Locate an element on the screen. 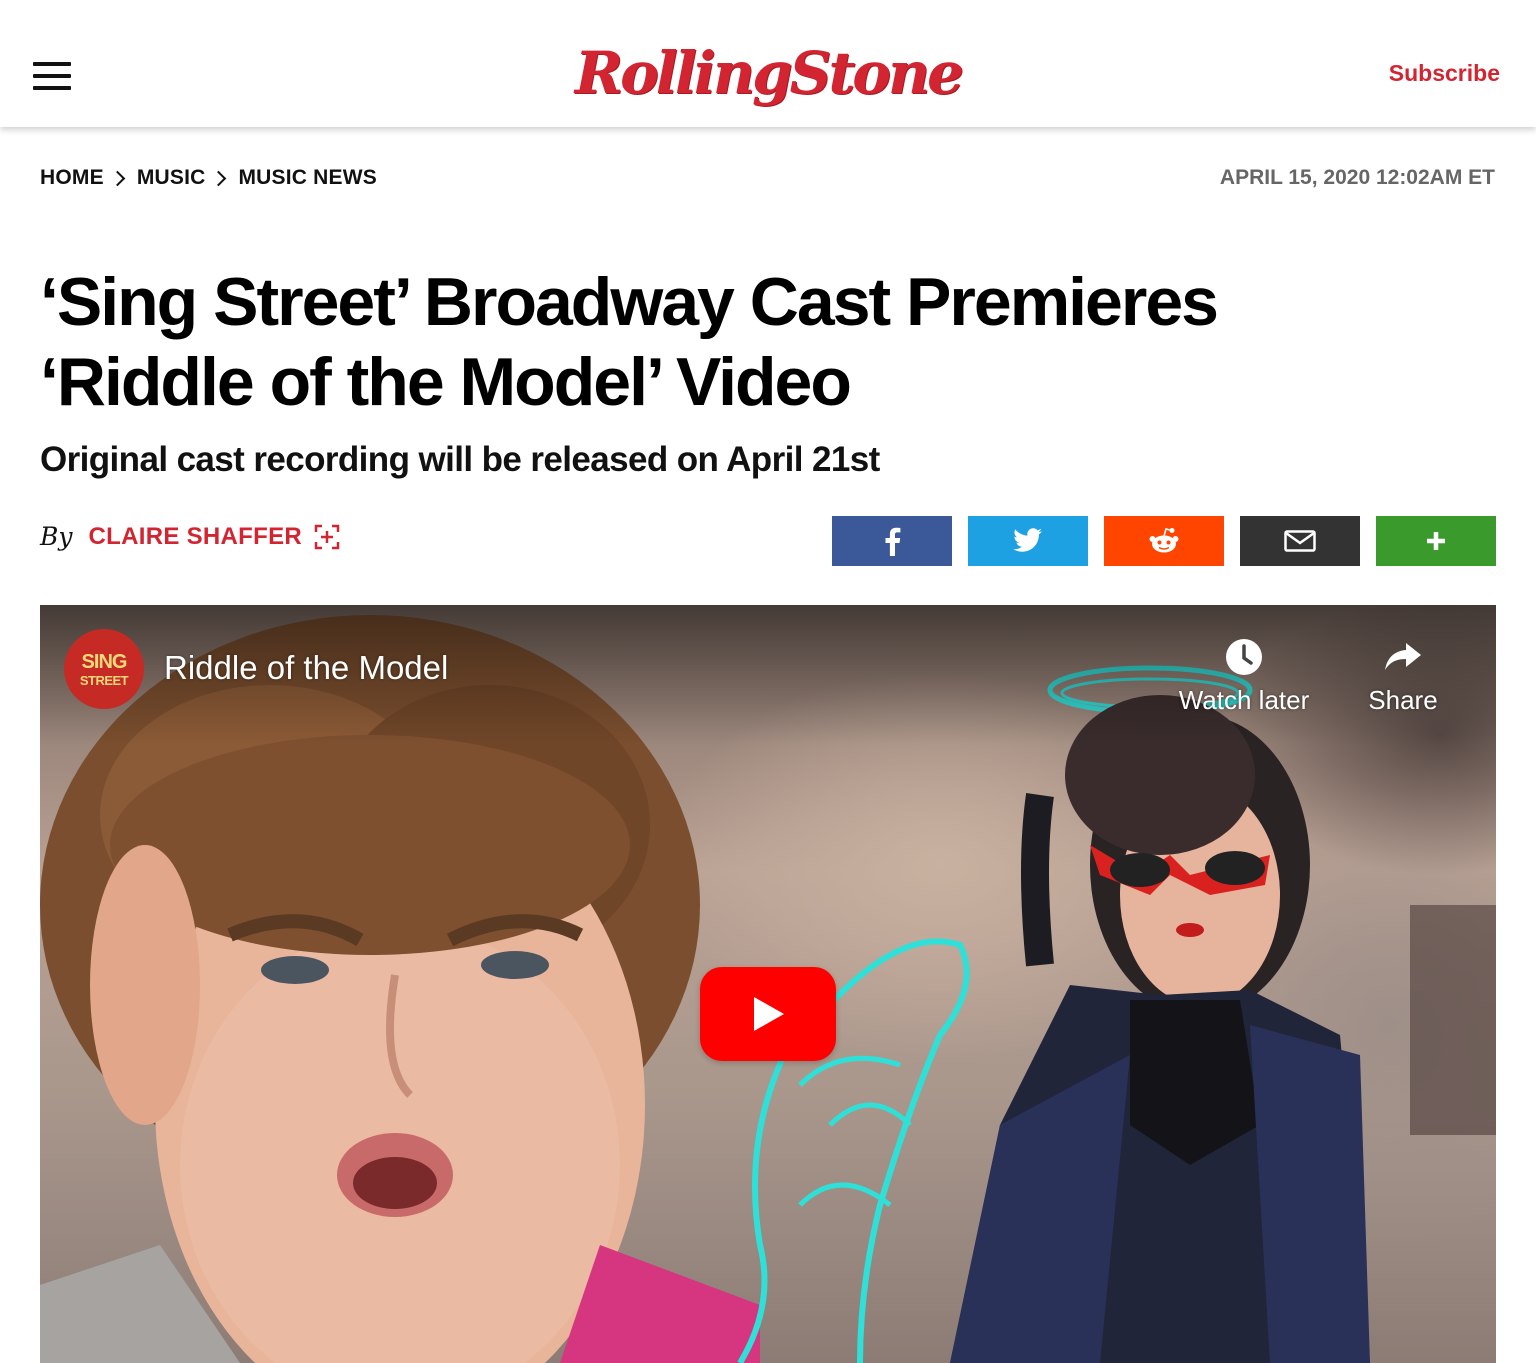  subscribe-link: Subscribe is located at coordinates (1444, 73).